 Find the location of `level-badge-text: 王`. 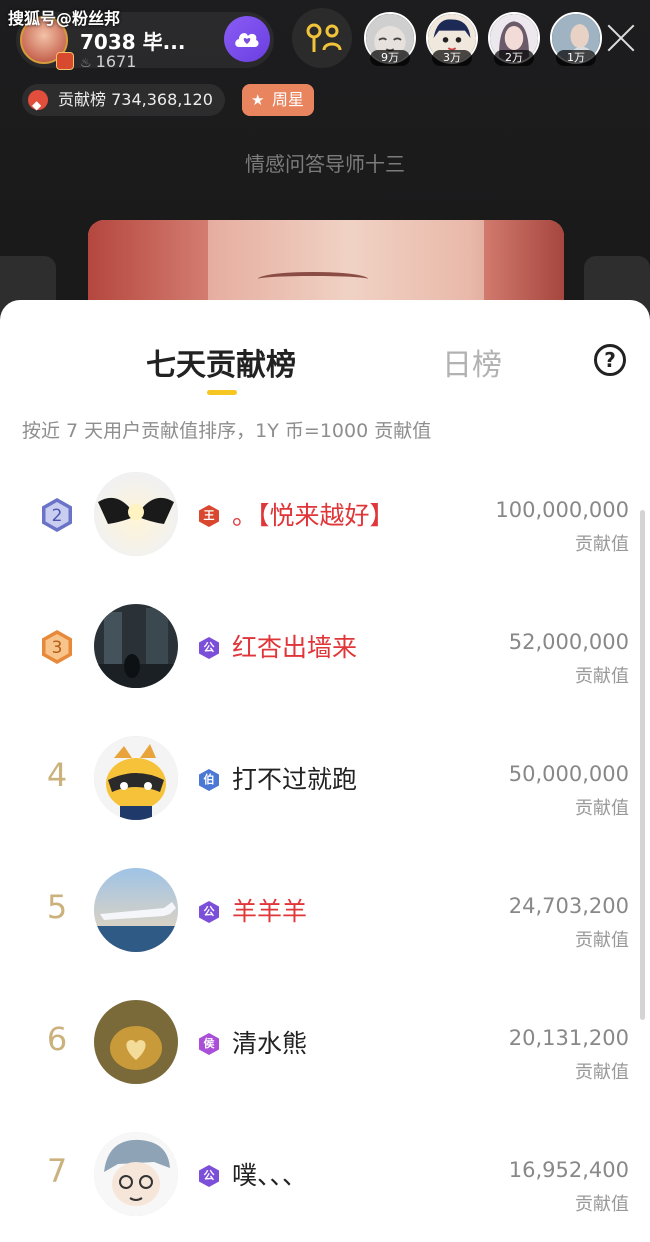

level-badge-text: 王 is located at coordinates (209, 515).